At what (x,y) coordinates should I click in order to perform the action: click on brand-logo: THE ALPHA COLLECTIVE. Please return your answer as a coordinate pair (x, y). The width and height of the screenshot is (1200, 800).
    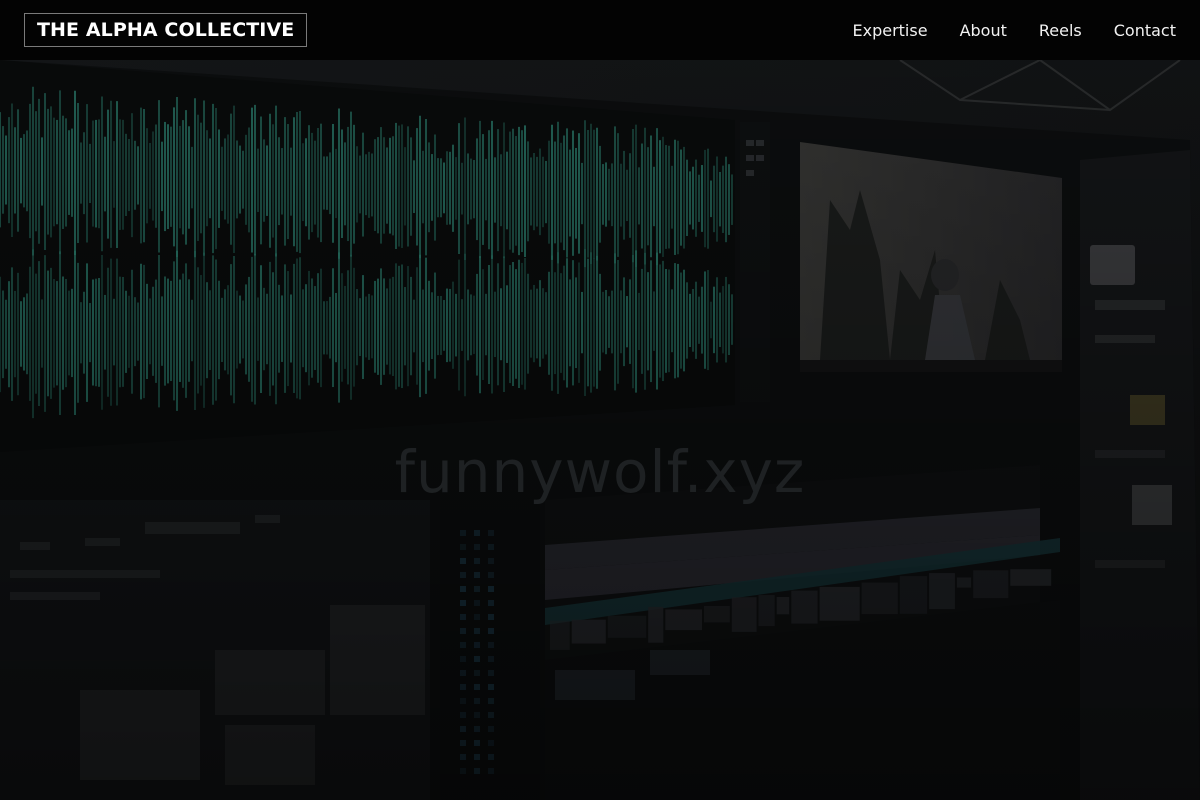
    Looking at the image, I should click on (166, 30).